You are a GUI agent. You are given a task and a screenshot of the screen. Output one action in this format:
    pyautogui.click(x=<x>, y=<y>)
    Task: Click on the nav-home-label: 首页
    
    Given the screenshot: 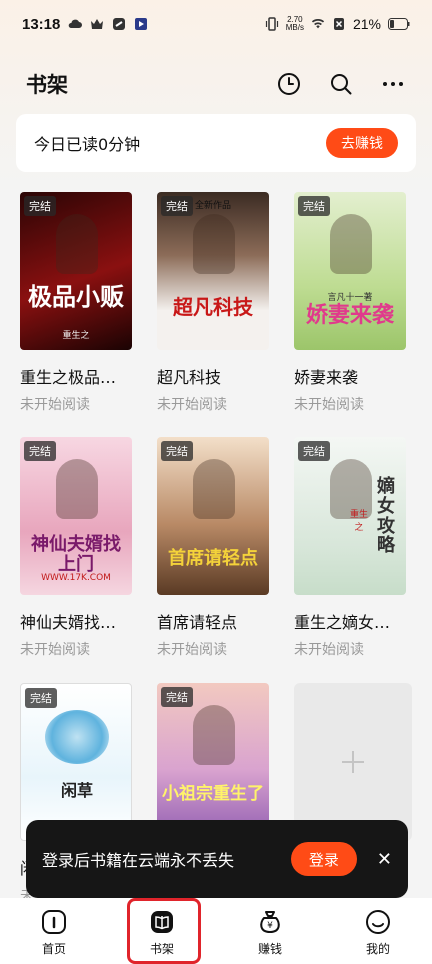 What is the action you would take?
    pyautogui.click(x=53, y=949)
    